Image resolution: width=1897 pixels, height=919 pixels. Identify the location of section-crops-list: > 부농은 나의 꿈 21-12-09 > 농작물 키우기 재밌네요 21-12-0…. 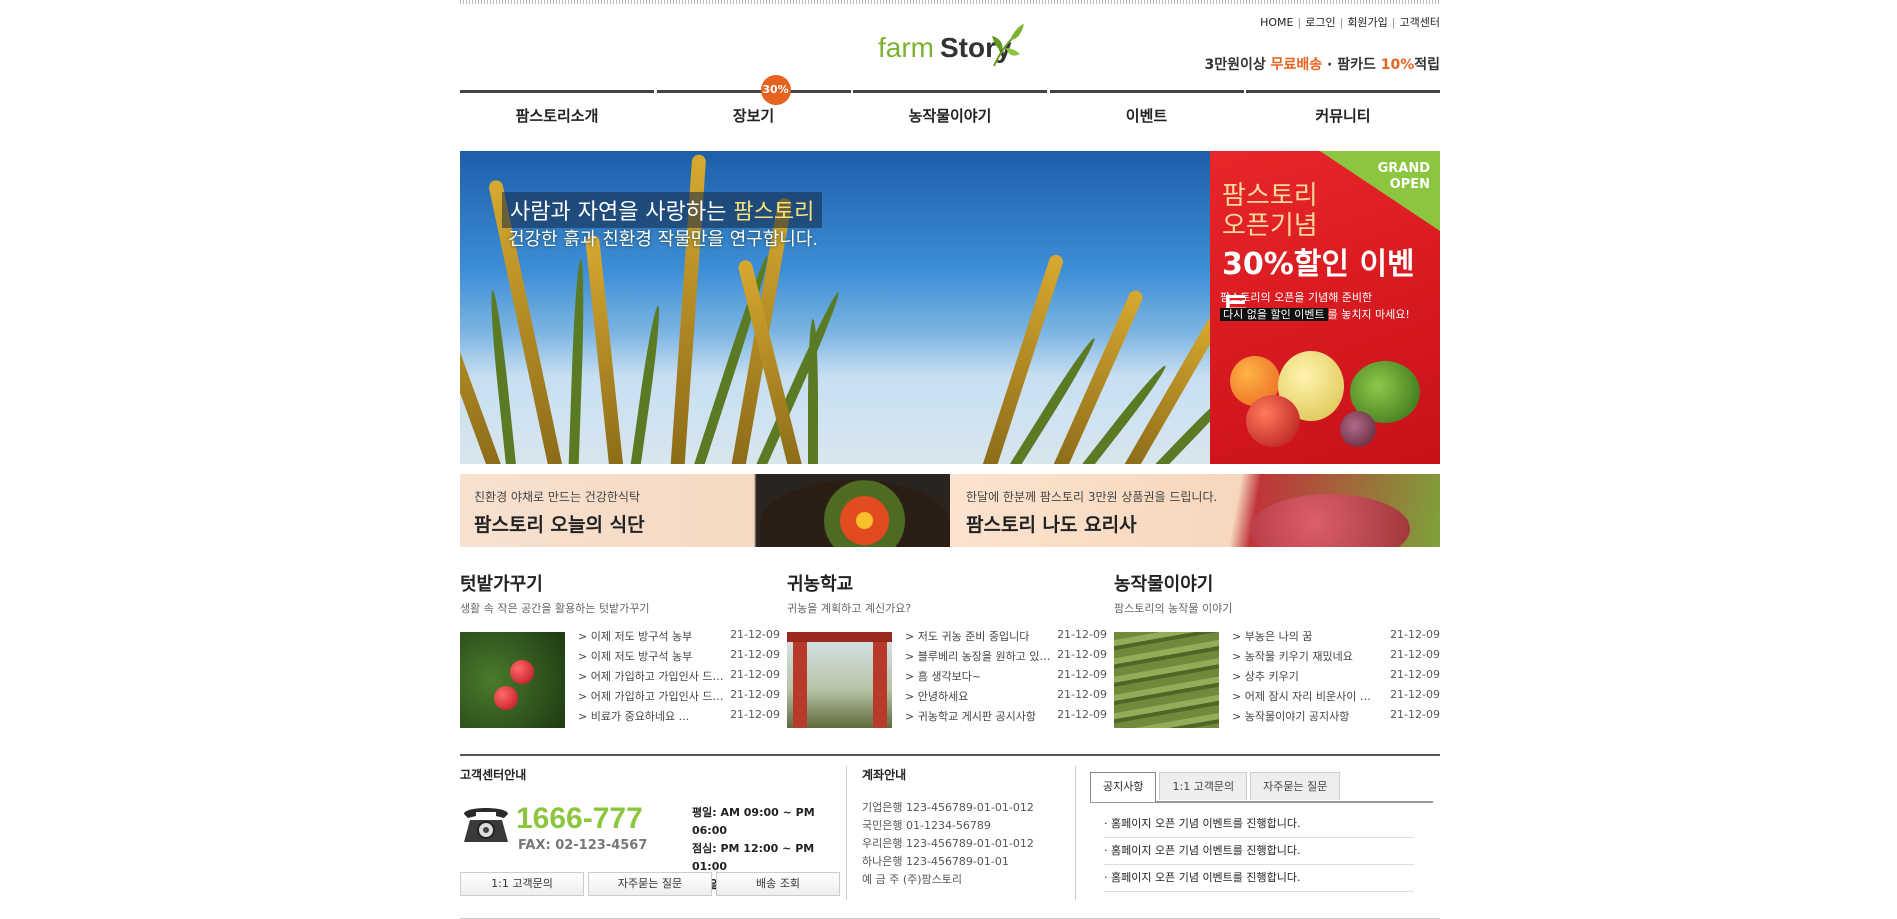
(1336, 678).